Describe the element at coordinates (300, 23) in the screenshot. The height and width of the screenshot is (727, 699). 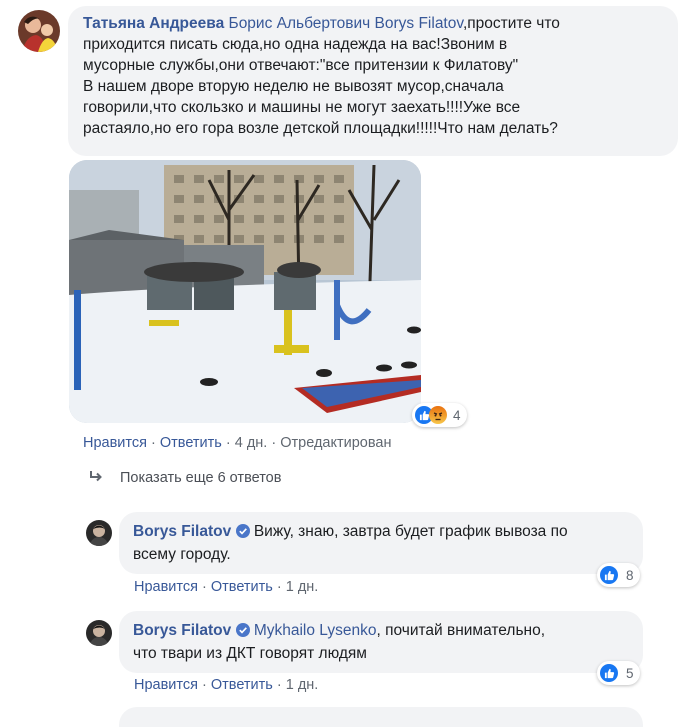
I see `mention-link: Борис Альбертович` at that location.